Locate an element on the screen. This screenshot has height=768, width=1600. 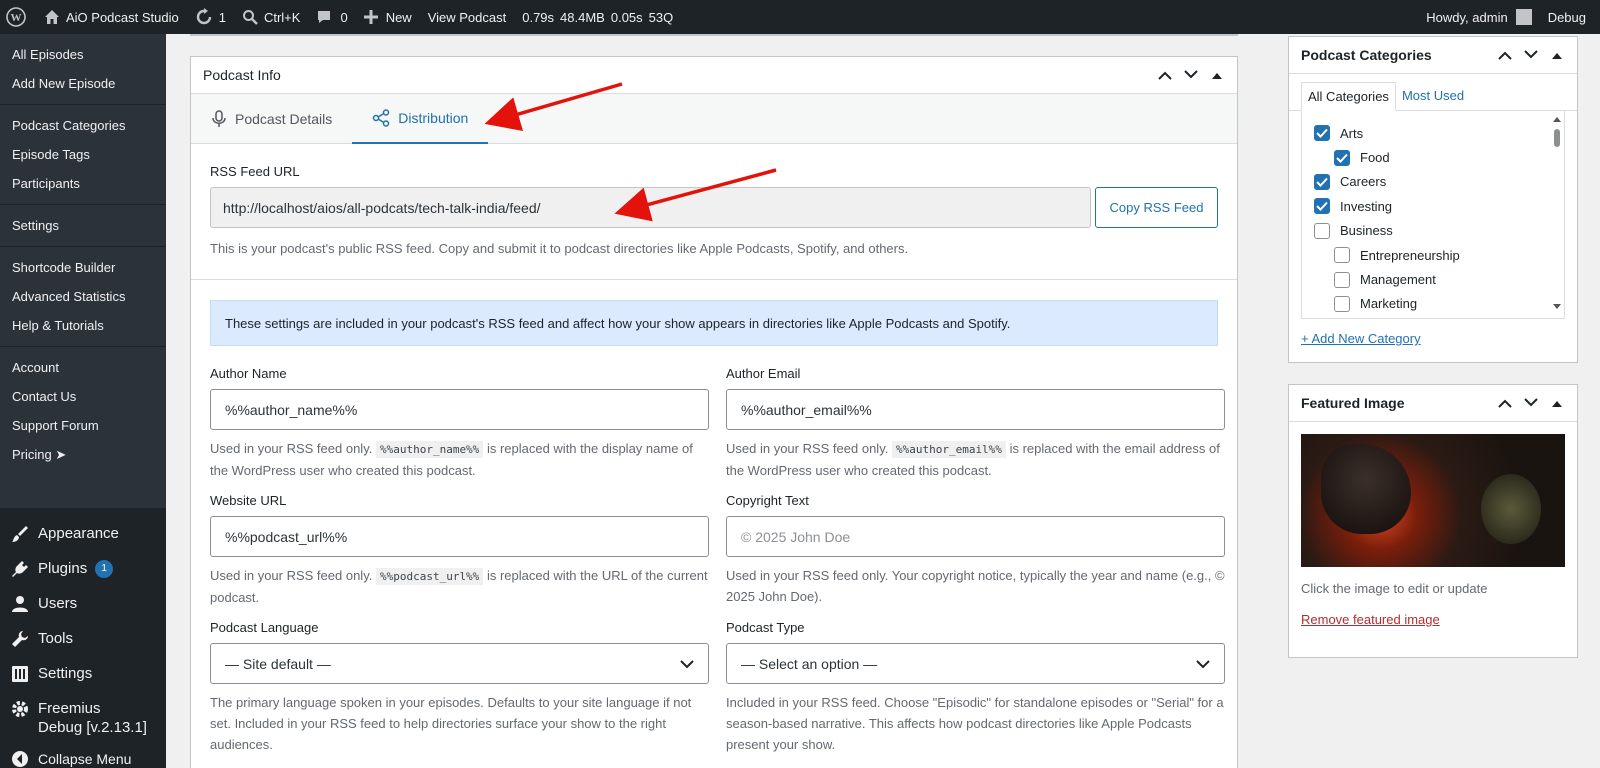
website-url-label: Website URL is located at coordinates (248, 500).